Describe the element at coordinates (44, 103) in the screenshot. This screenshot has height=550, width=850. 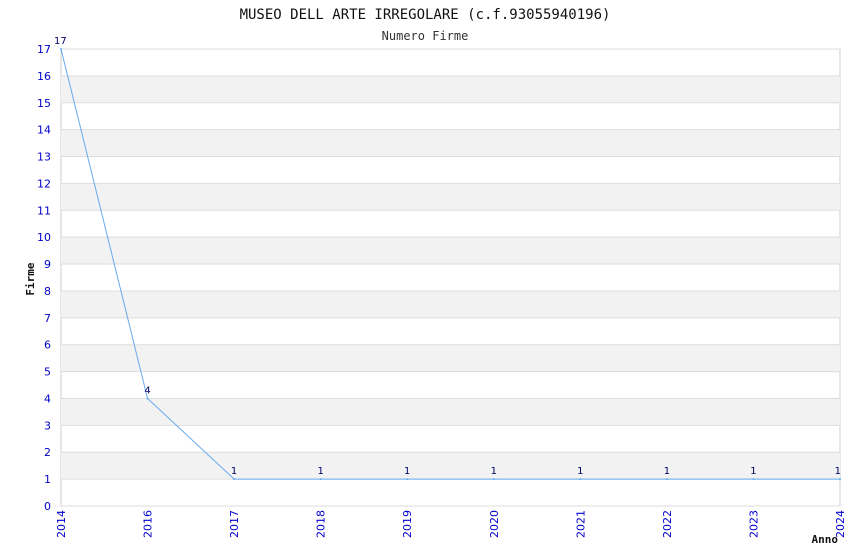
I see `y-tick-label: 15` at that location.